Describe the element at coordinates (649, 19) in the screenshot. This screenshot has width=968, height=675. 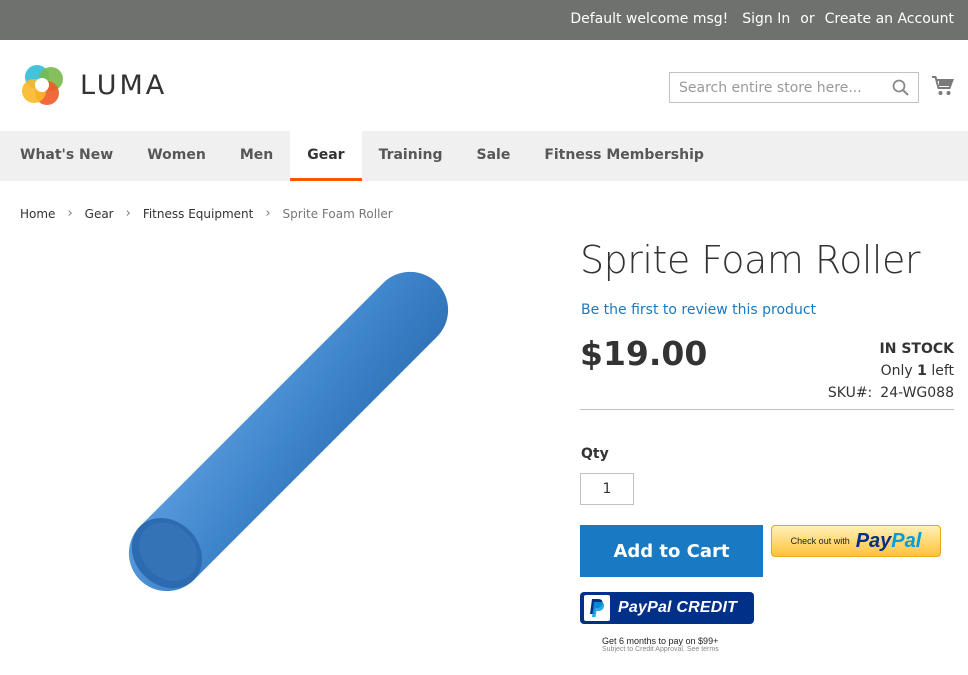
I see `welcome-message: Default welcome msg!` at that location.